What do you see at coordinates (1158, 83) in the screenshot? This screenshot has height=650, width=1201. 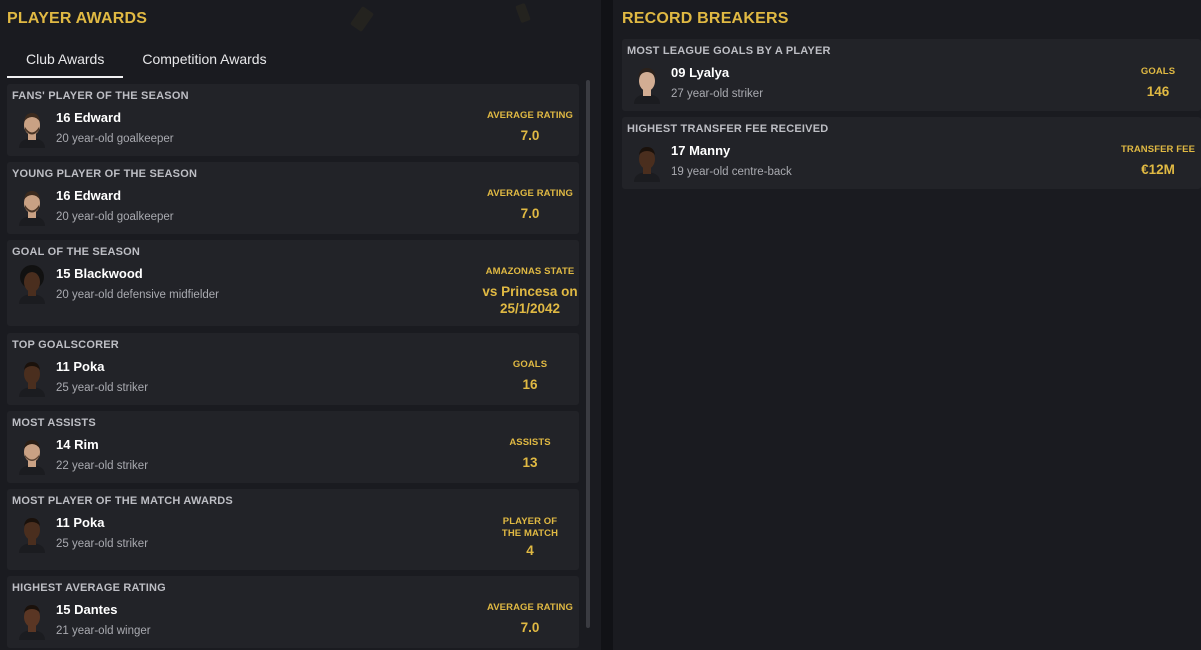 I see `stat-block: GOALS 146` at bounding box center [1158, 83].